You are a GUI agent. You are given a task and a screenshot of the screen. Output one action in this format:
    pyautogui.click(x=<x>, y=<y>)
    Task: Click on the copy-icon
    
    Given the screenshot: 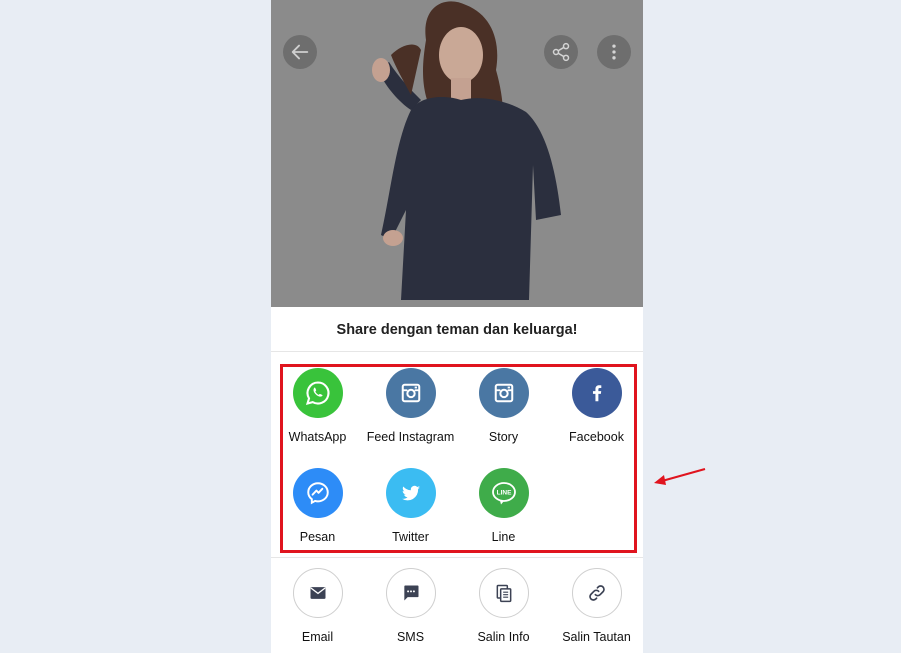 What is the action you would take?
    pyautogui.click(x=503, y=593)
    